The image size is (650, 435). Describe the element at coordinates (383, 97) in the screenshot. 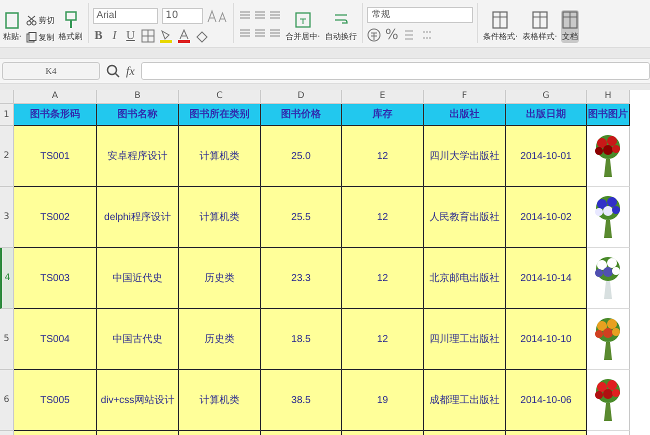

I see `column-header: E` at that location.